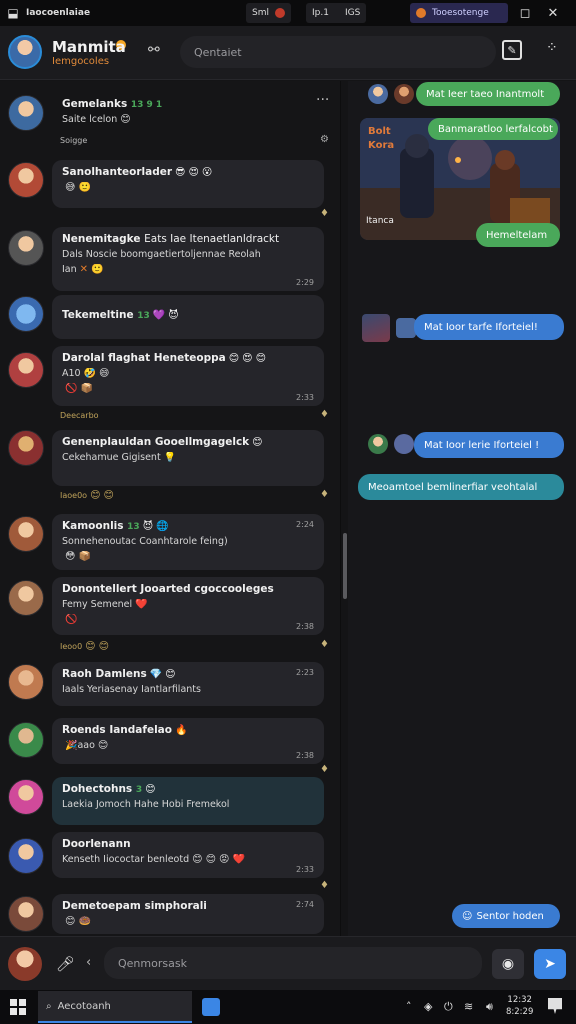 The image size is (576, 1024). I want to click on message-bubble: Meoamtoel bemlinerfiar veohtalal, so click(461, 487).